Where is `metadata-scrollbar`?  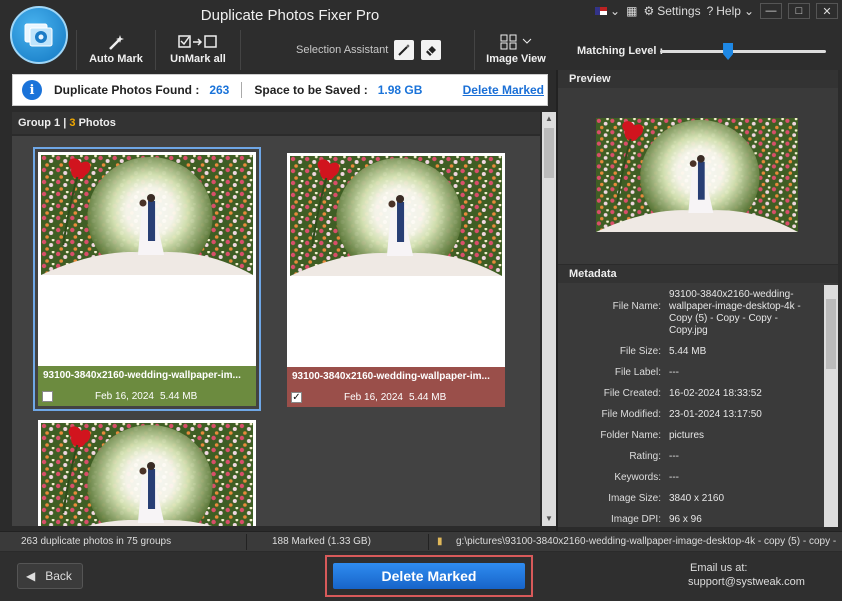
metadata-scrollbar is located at coordinates (831, 406).